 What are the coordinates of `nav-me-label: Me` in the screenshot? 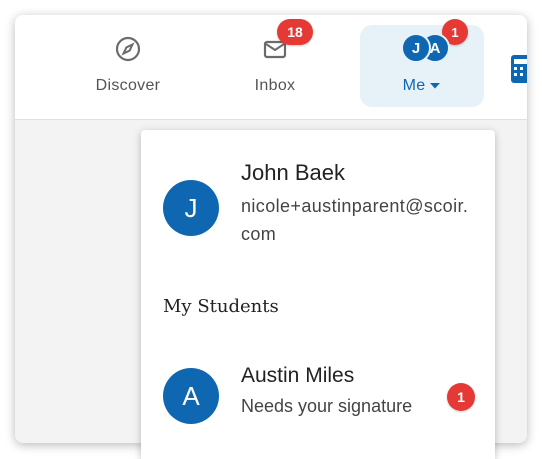 It's located at (422, 86).